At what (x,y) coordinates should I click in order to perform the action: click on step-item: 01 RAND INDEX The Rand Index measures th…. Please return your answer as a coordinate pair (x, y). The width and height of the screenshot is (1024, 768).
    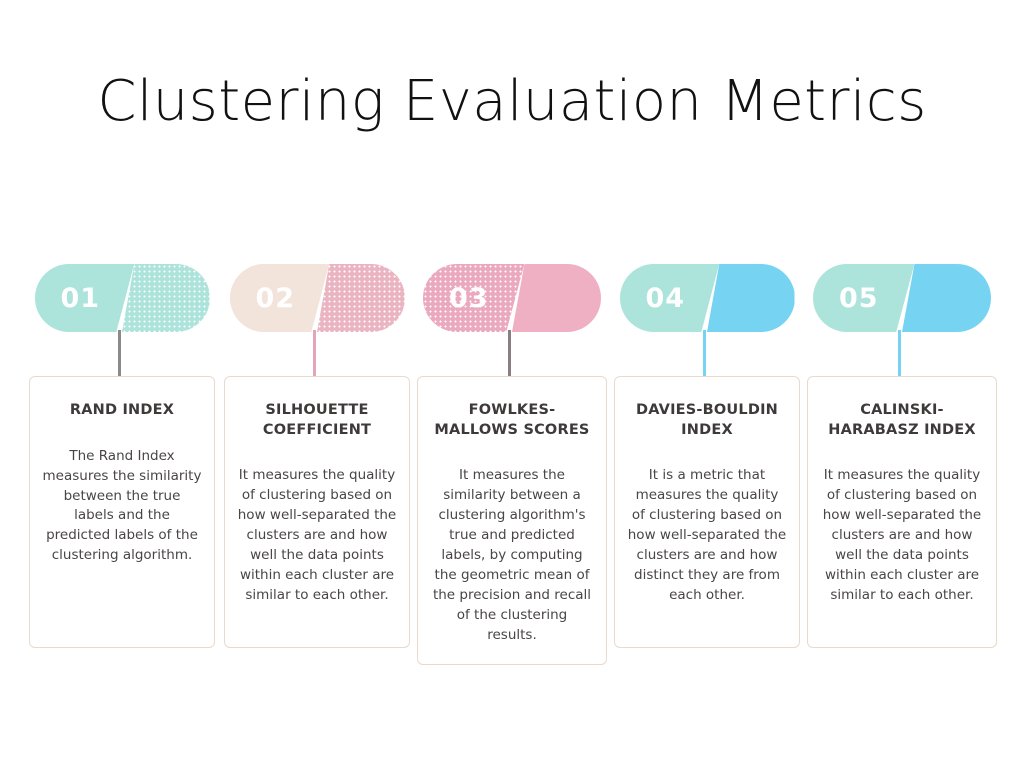
    Looking at the image, I should click on (122, 456).